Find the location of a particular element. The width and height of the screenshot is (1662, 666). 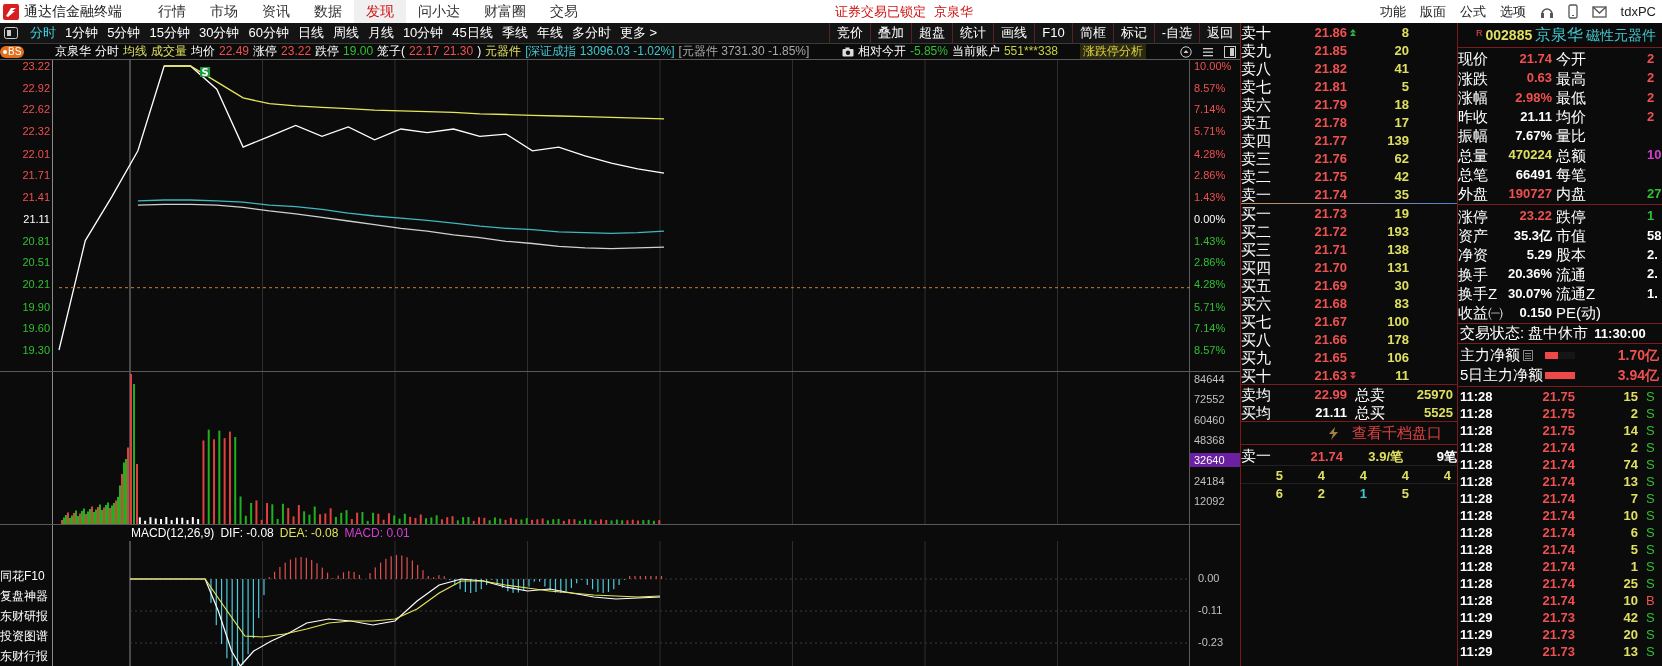

price-axis-label: 21.11 is located at coordinates (36, 218).